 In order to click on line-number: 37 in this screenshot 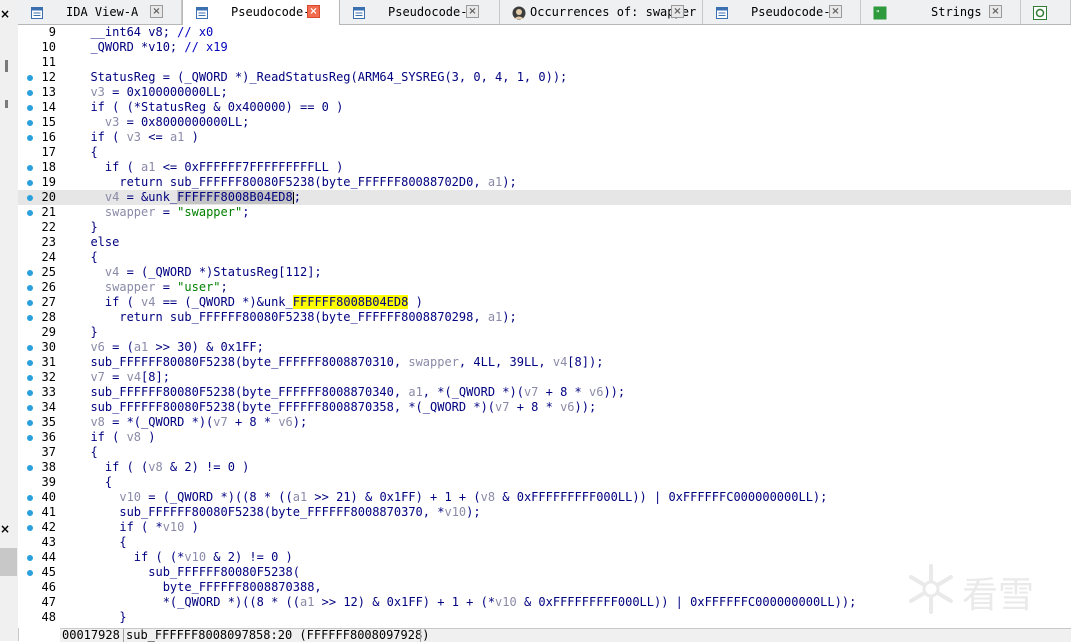, I will do `click(48, 452)`.